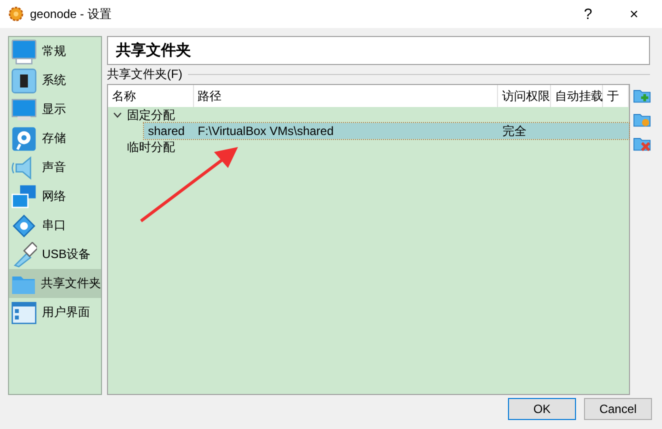  I want to click on section-label: 共享文件夹(F), so click(144, 74).